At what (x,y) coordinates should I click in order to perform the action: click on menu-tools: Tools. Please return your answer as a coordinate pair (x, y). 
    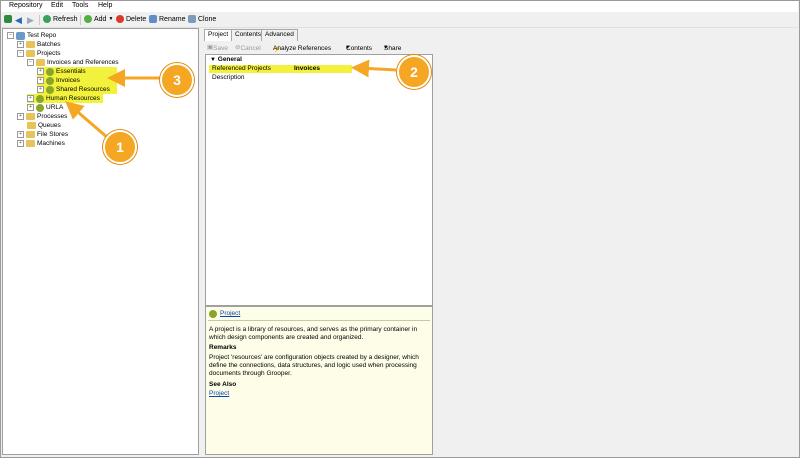
    Looking at the image, I should click on (80, 5).